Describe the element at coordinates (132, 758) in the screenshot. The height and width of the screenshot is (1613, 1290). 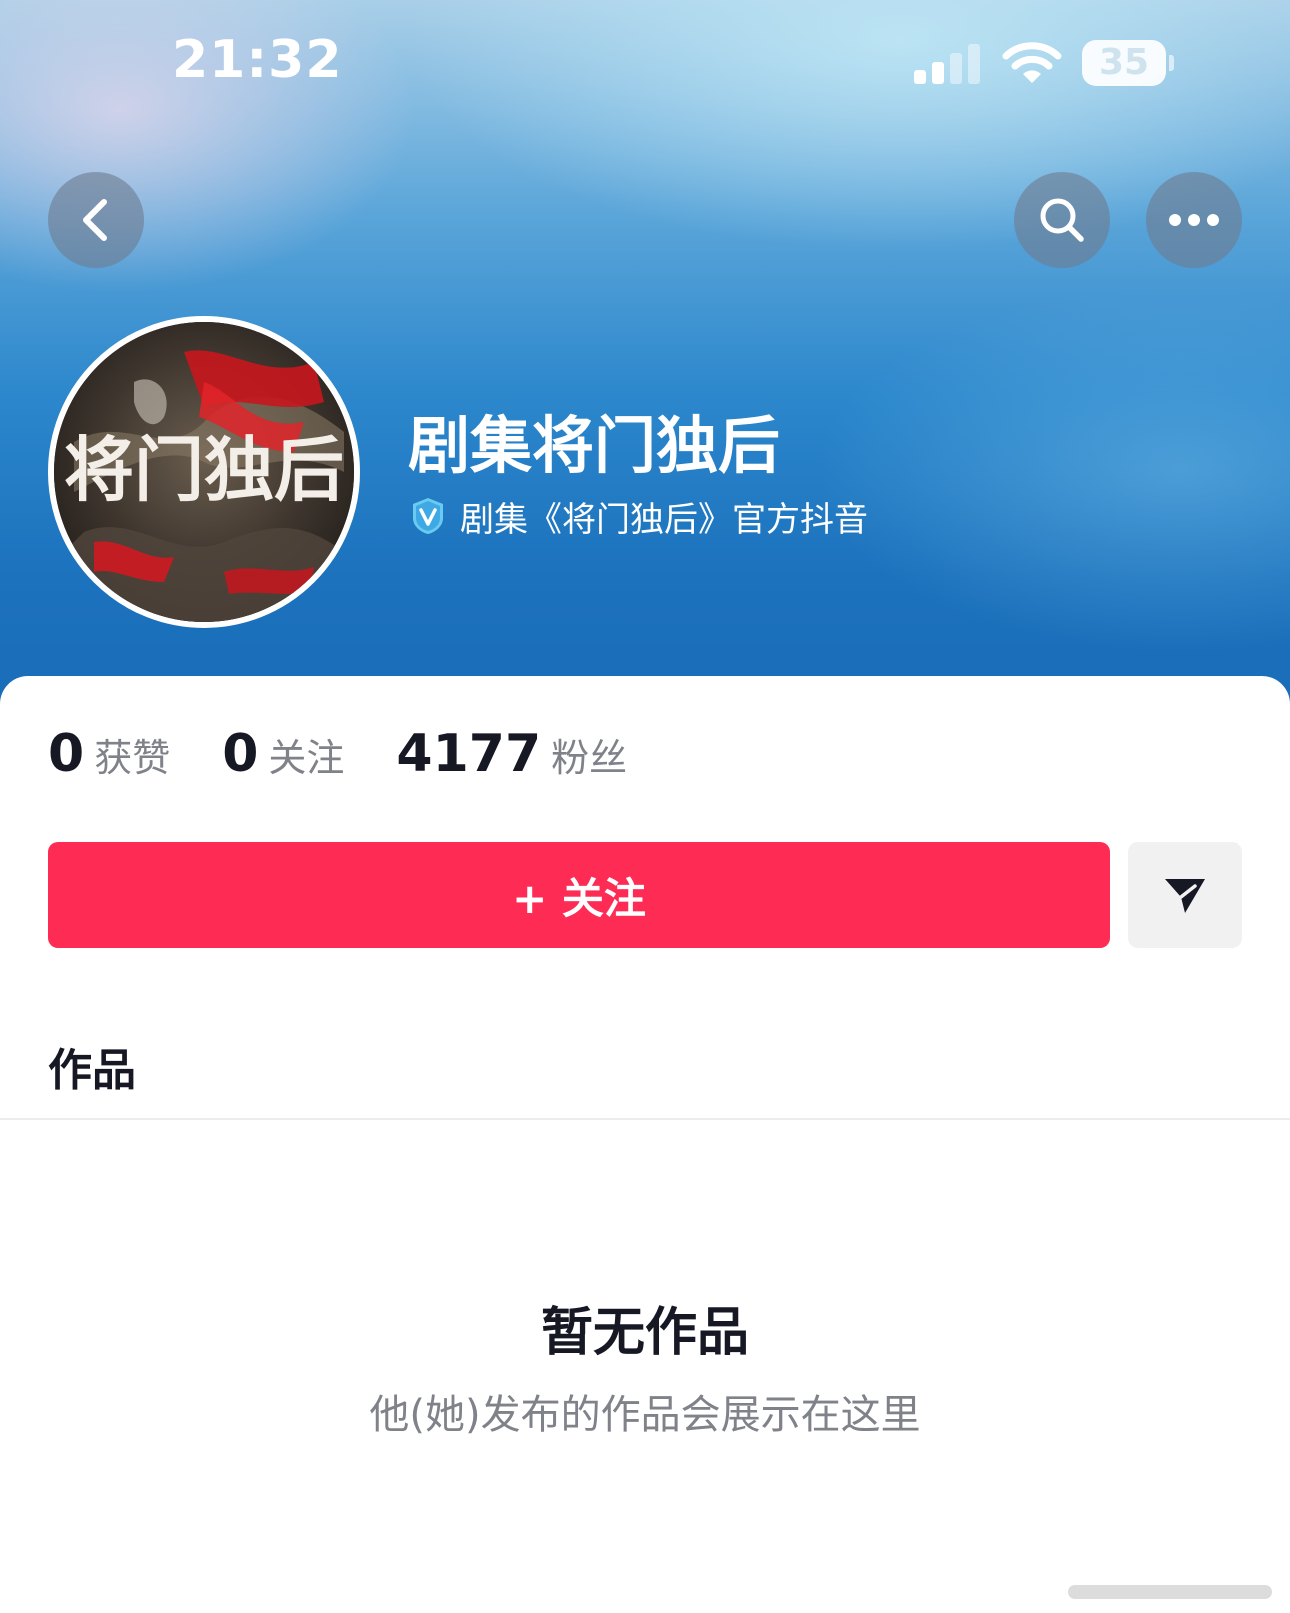
I see `stat-likes-label: 获赞` at that location.